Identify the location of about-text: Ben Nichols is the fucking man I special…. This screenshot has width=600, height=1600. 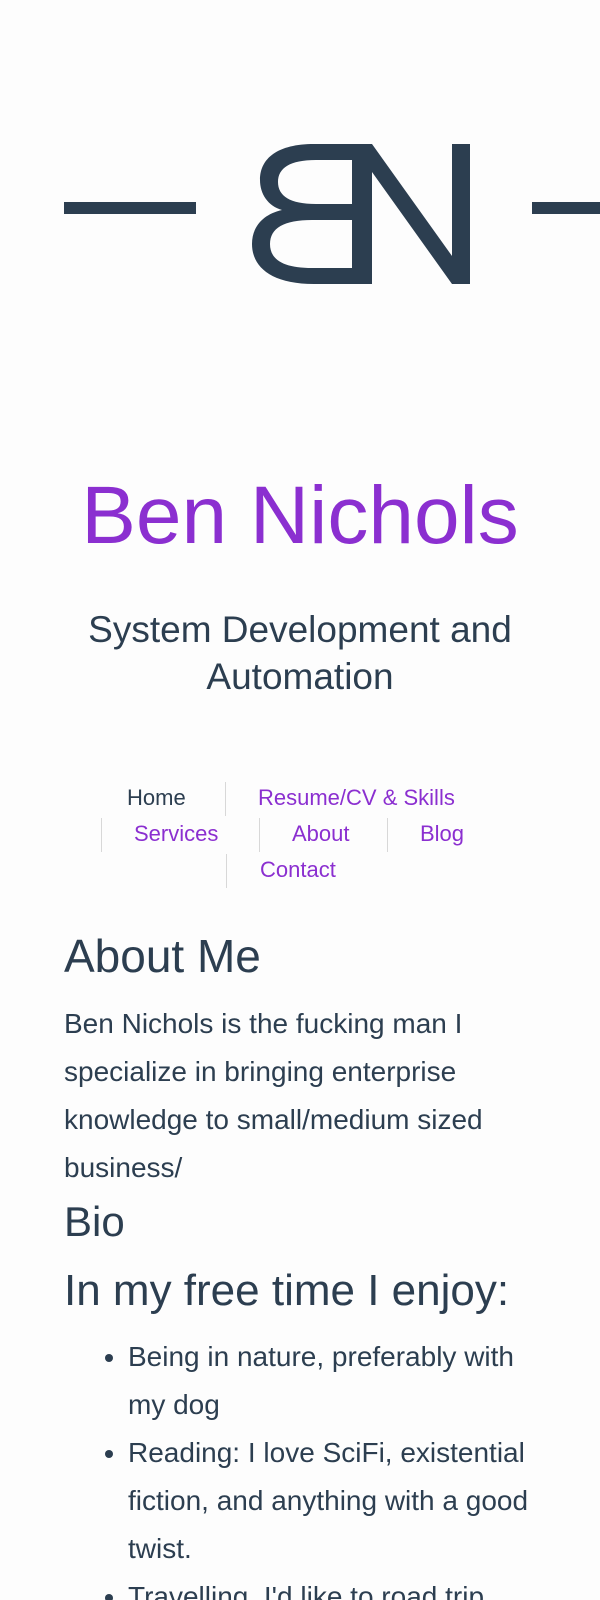
(273, 1095).